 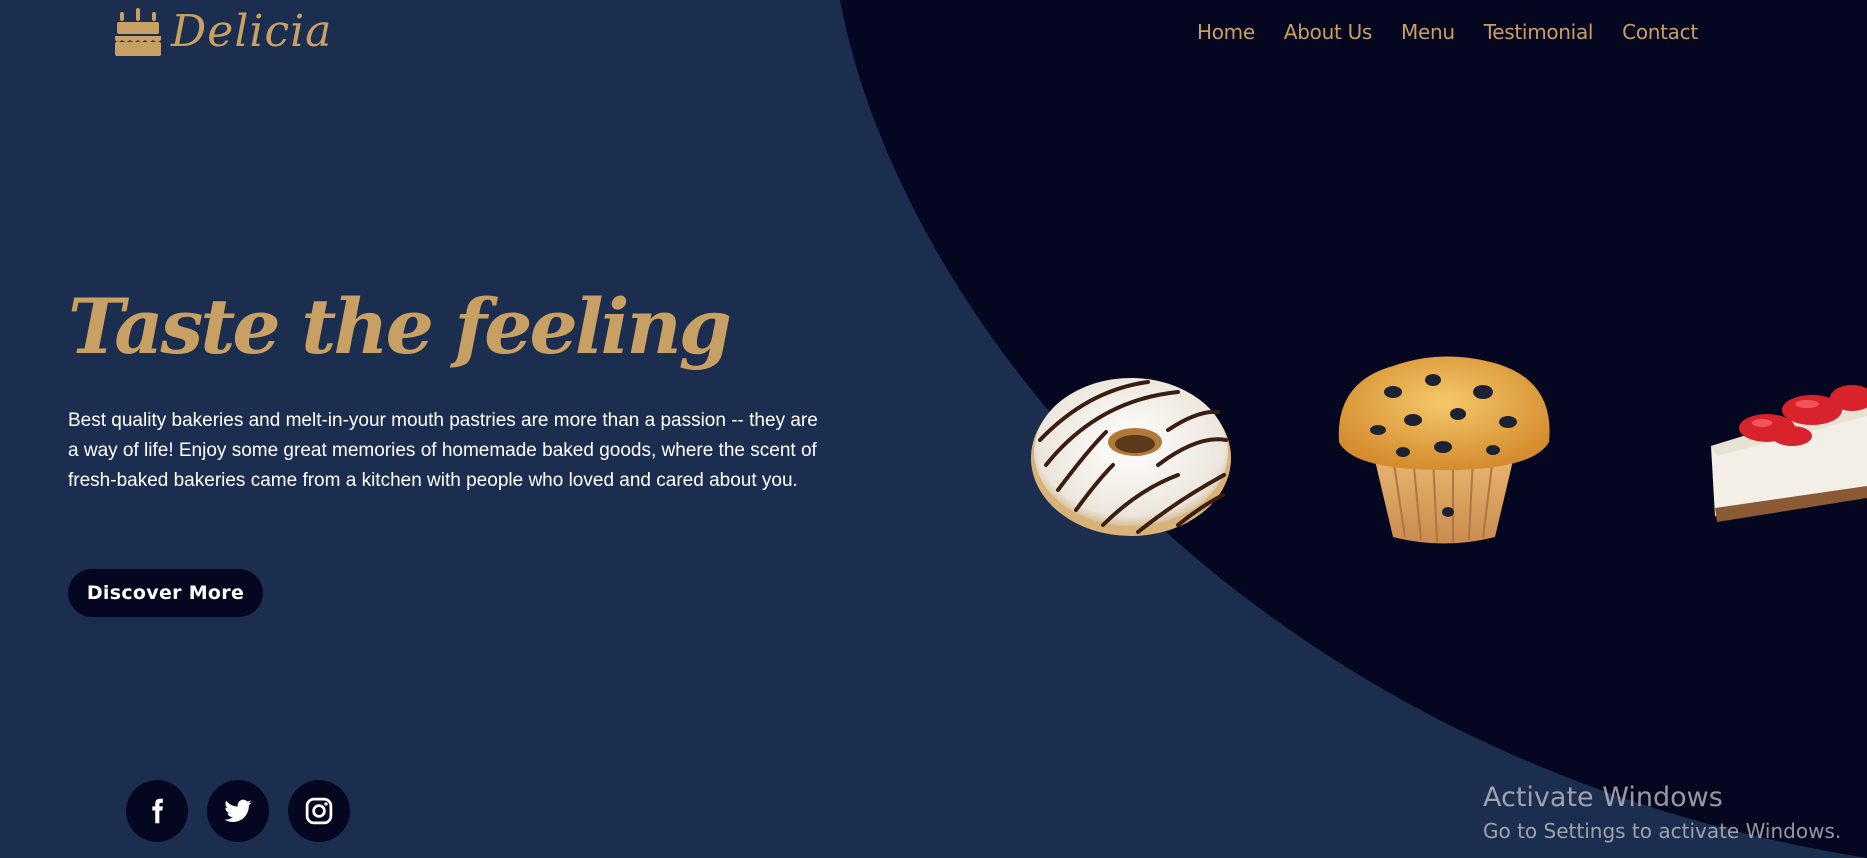 I want to click on muffin-image, so click(x=1444, y=450).